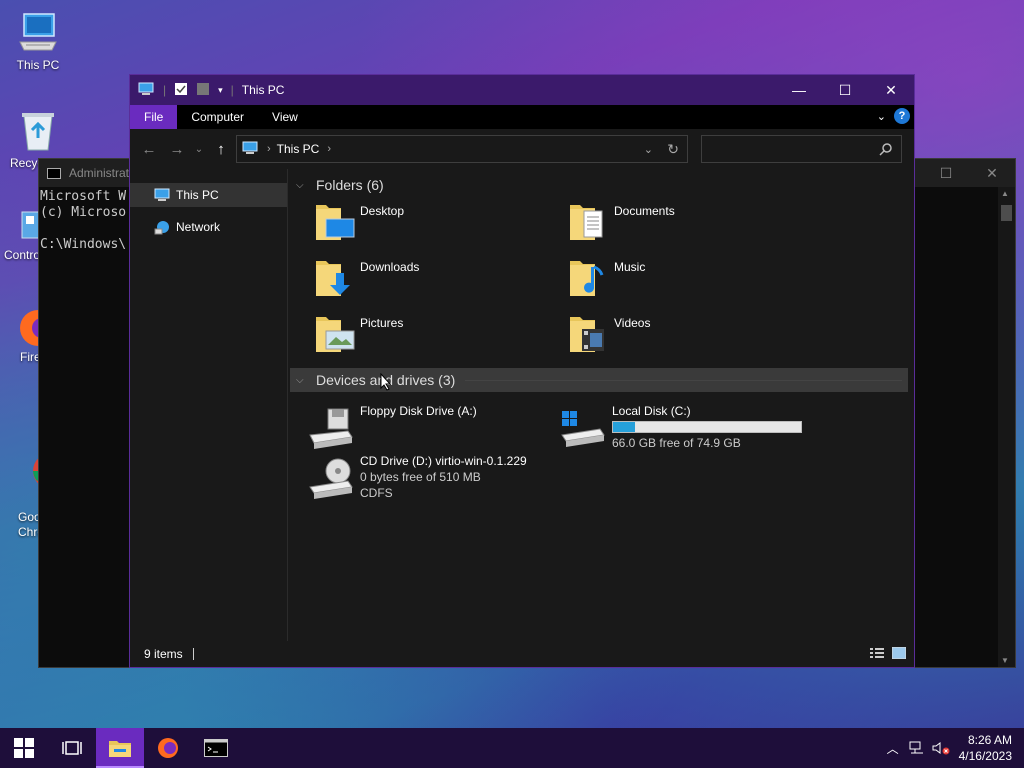 The width and height of the screenshot is (1024, 768). I want to click on folder-label: Downloads, so click(390, 267).